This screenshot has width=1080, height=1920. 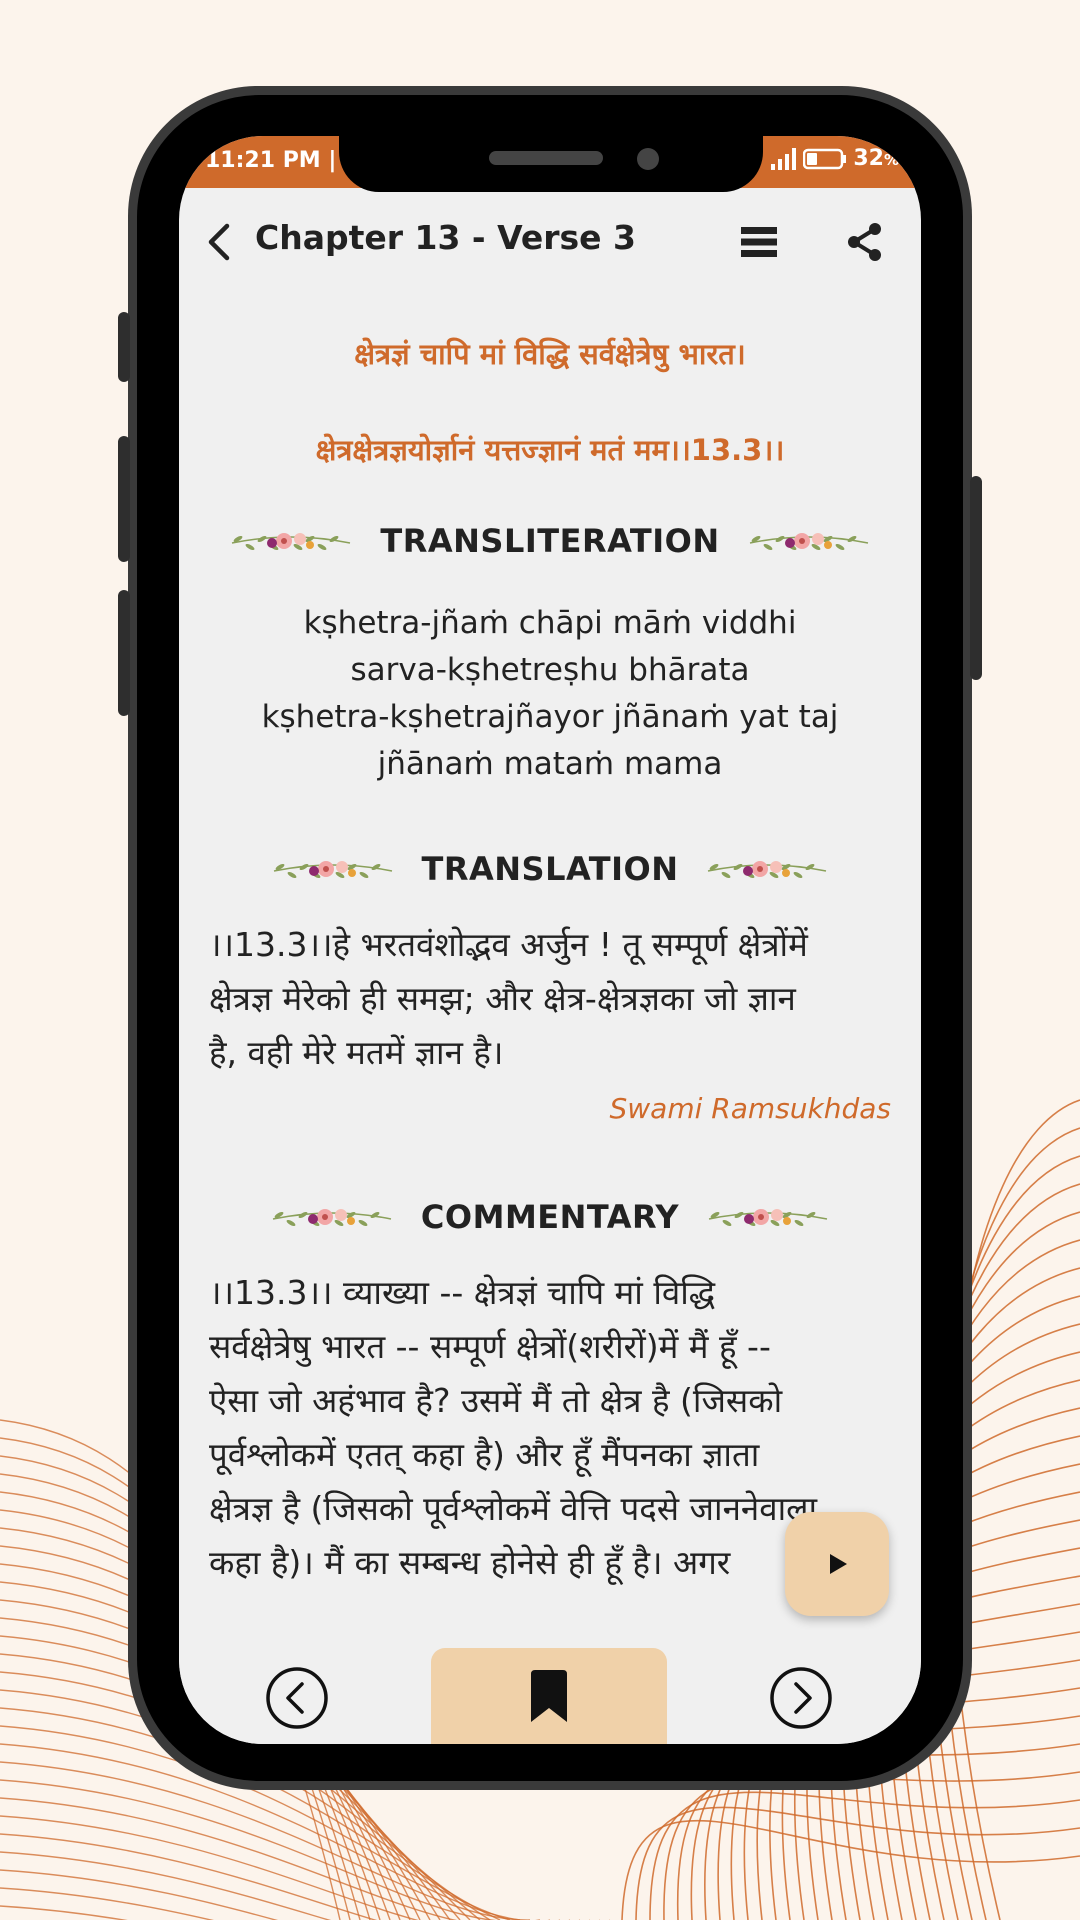 I want to click on camera-notch, so click(x=551, y=164).